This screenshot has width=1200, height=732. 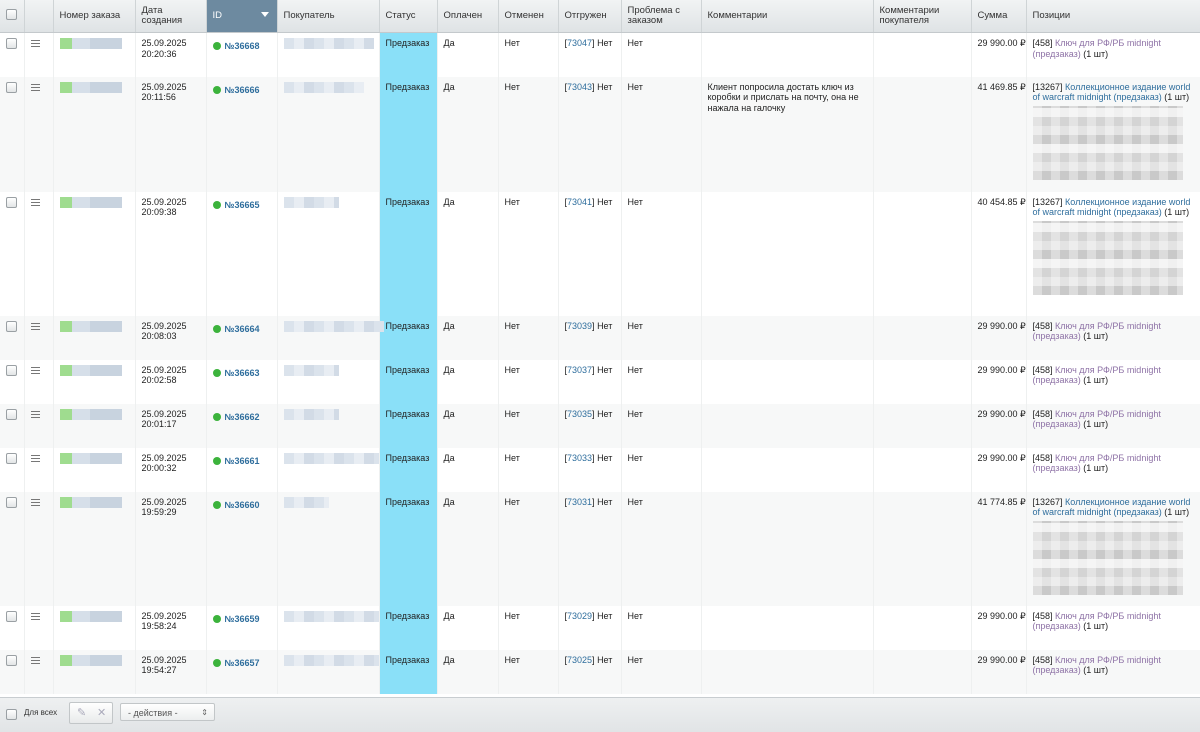 I want to click on order-id-link: №36665, so click(x=242, y=205).